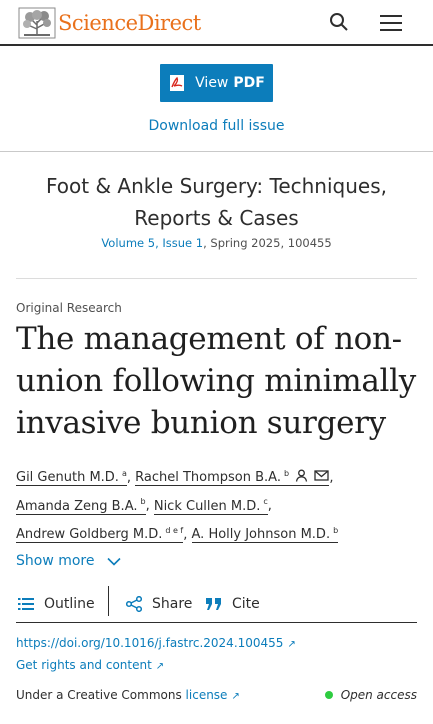 The height and width of the screenshot is (724, 433). What do you see at coordinates (134, 604) in the screenshot?
I see `share-icon` at bounding box center [134, 604].